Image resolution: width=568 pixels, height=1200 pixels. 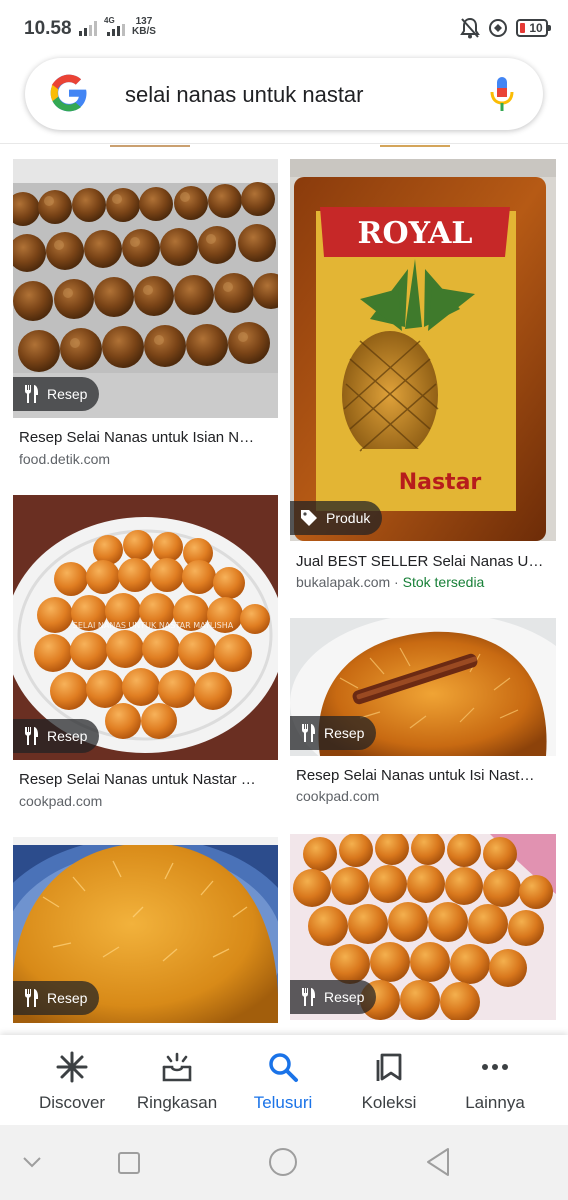 What do you see at coordinates (244, 95) in the screenshot?
I see `search-query: selai nanas untuk nastar` at bounding box center [244, 95].